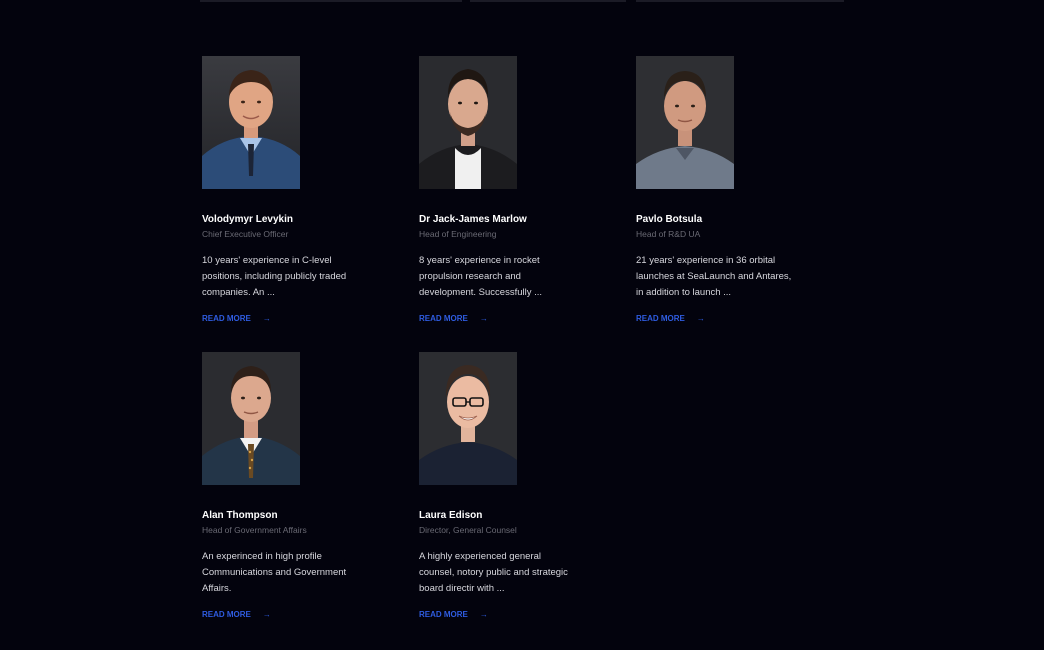 Image resolution: width=1044 pixels, height=650 pixels. Describe the element at coordinates (458, 234) in the screenshot. I see `member-role: Head of Engineering` at that location.